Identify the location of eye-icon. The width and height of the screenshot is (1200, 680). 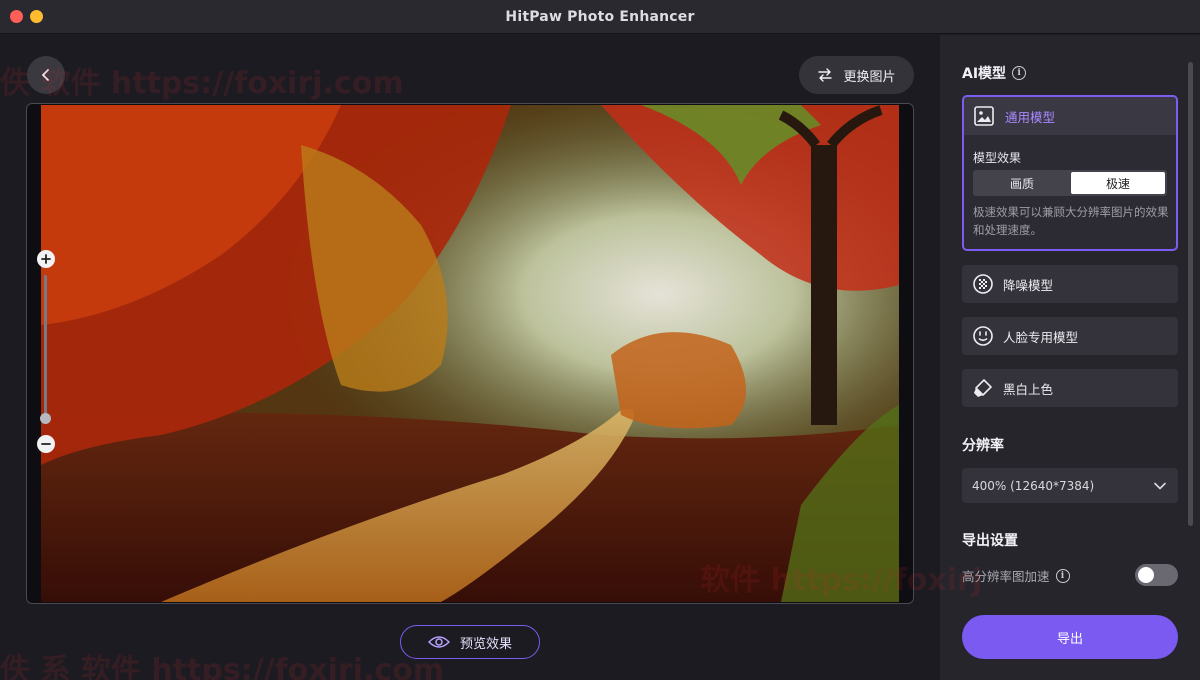
(438, 642).